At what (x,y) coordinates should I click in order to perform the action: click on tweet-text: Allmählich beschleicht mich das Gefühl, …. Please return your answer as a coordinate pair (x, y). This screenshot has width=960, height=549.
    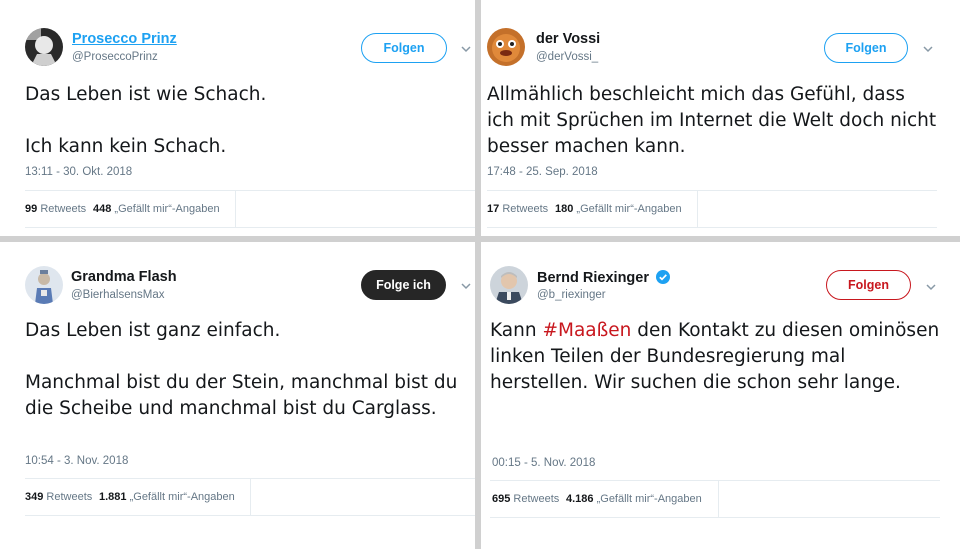
    Looking at the image, I should click on (712, 120).